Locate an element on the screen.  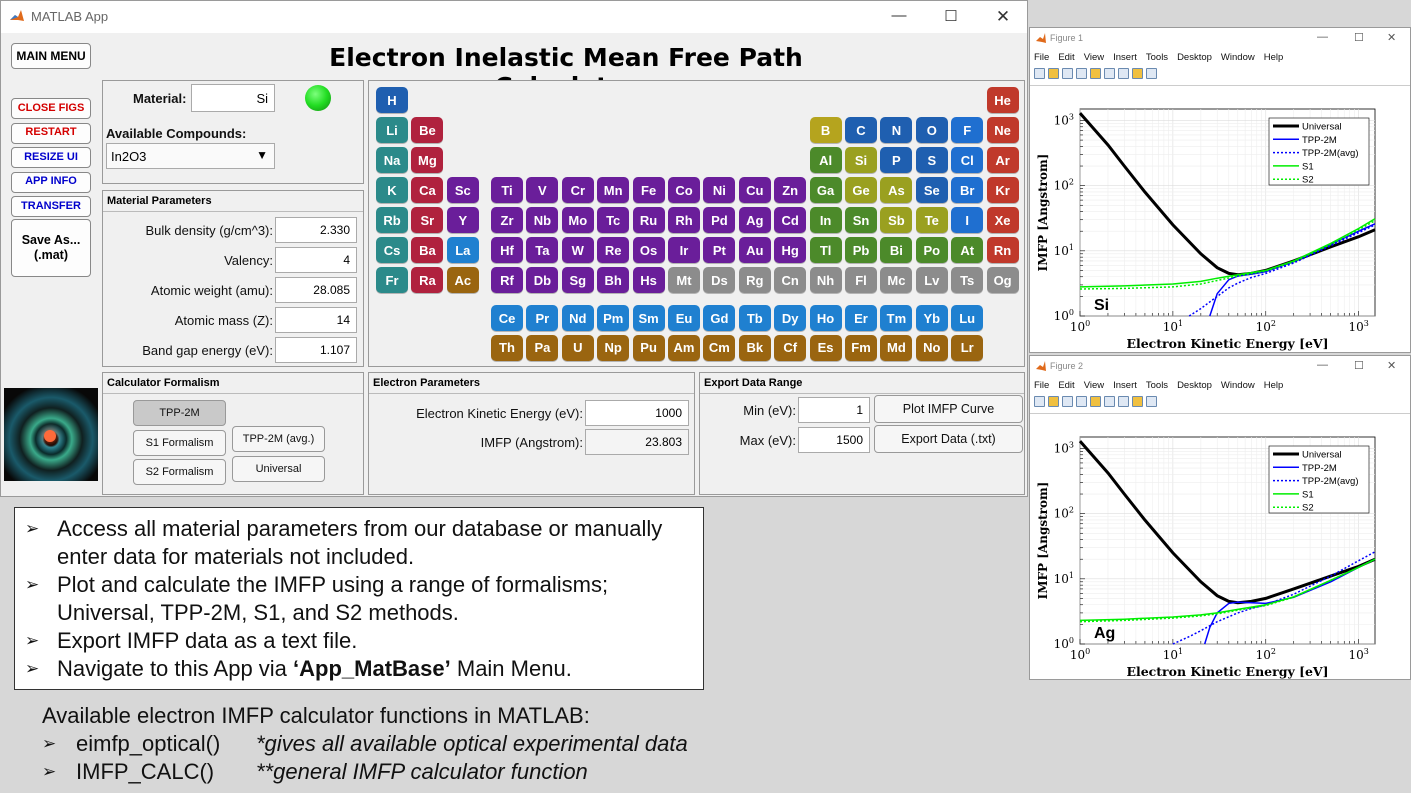
element-cr-button: Cr is located at coordinates (577, 190).